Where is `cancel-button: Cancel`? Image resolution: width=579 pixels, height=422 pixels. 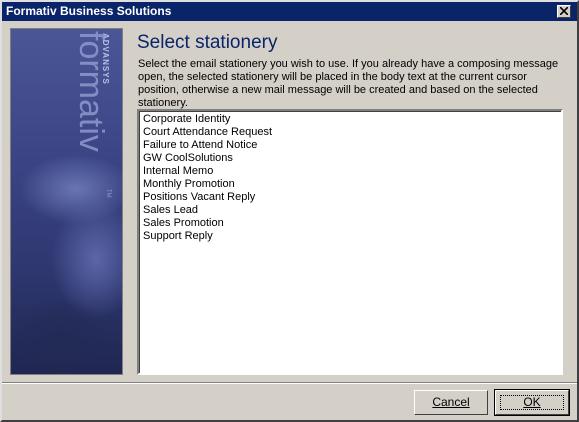 cancel-button: Cancel is located at coordinates (451, 402).